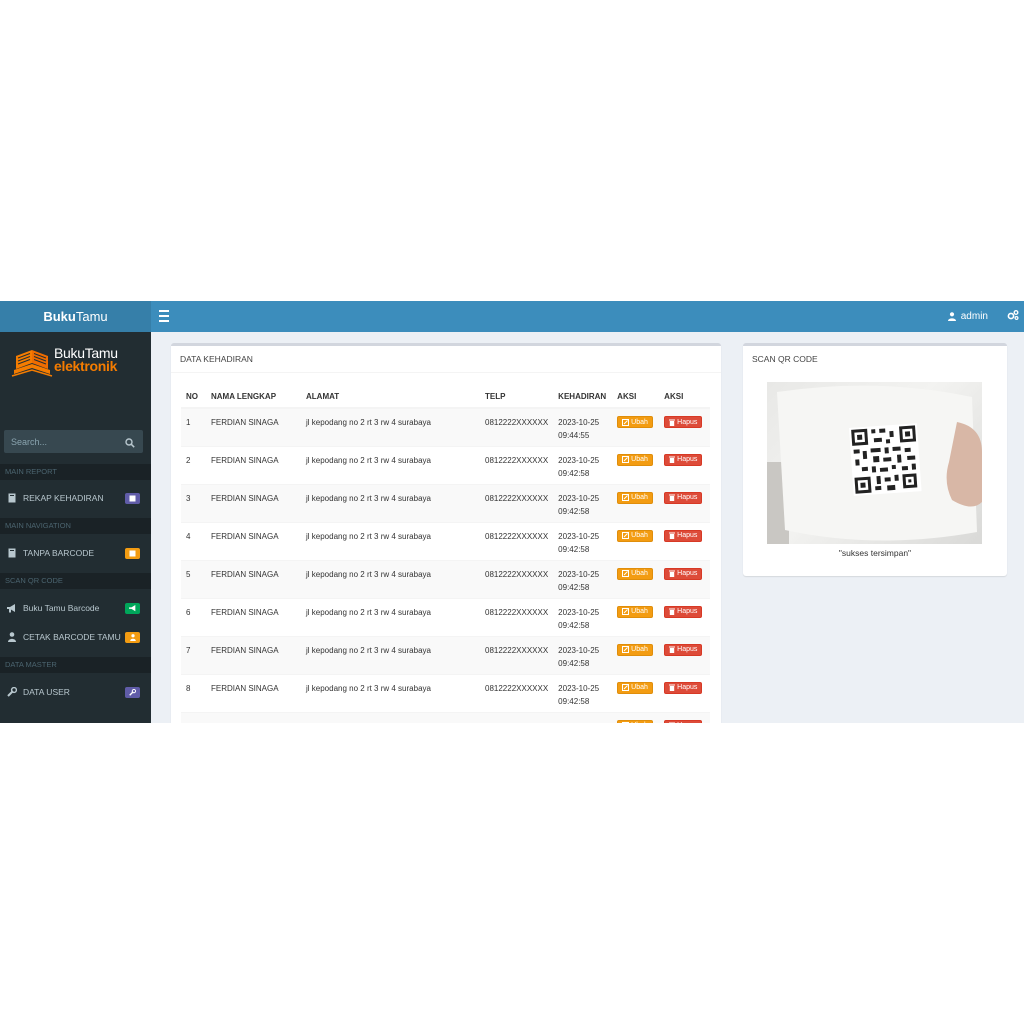  Describe the element at coordinates (61, 441) in the screenshot. I see `search-input` at that location.